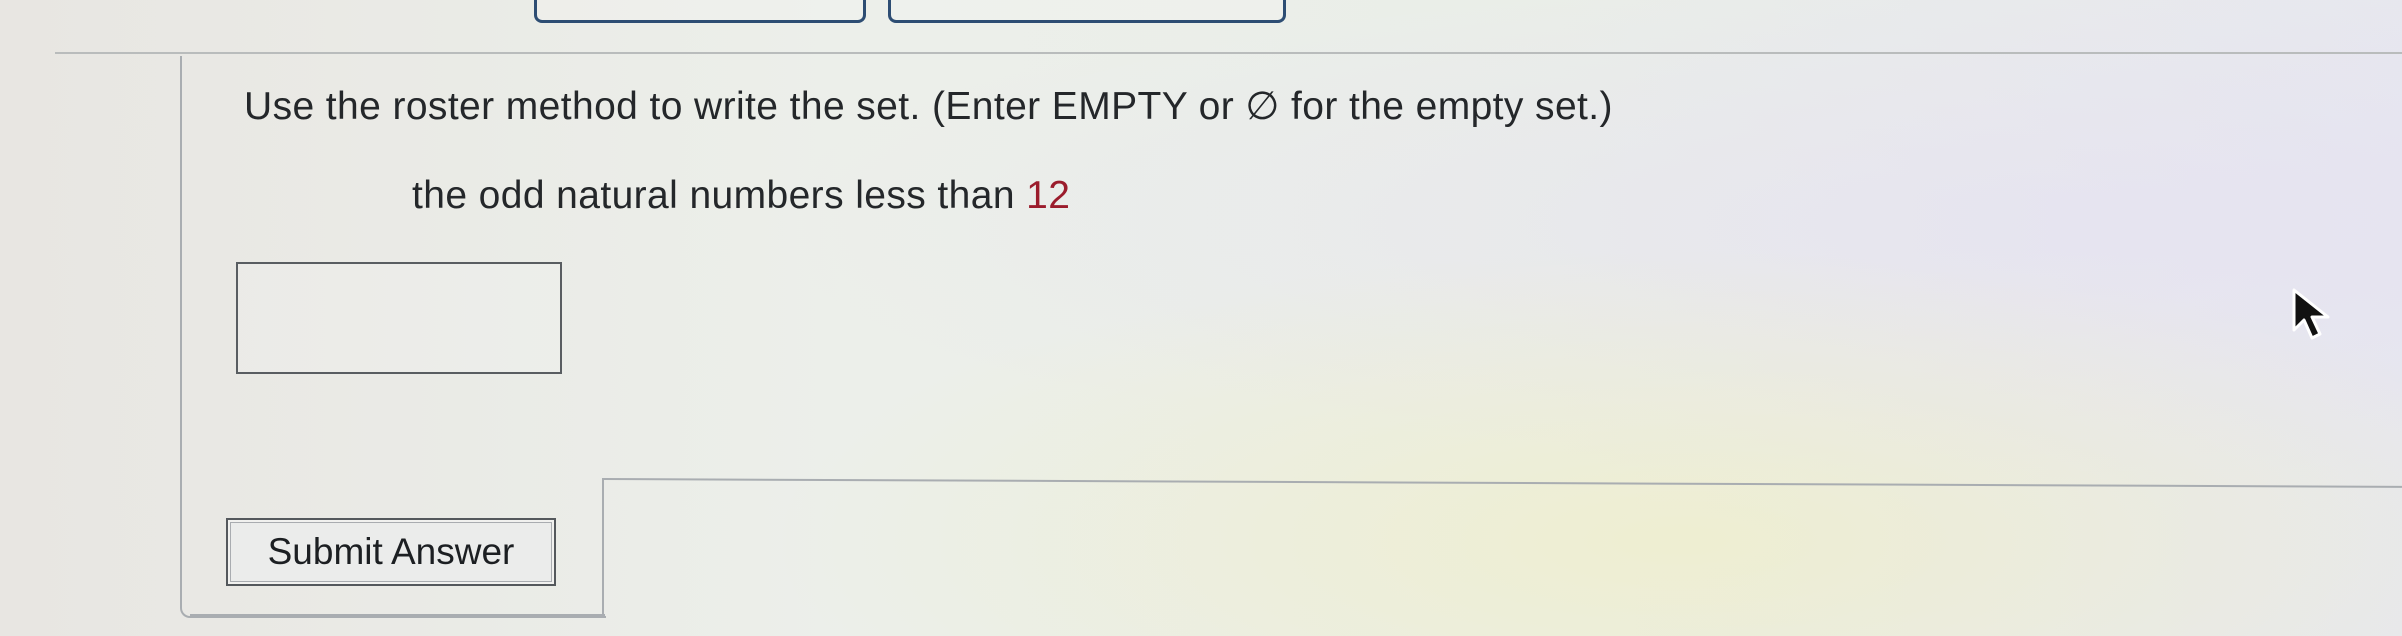  I want to click on mouse-pointer-icon, so click(2311, 314).